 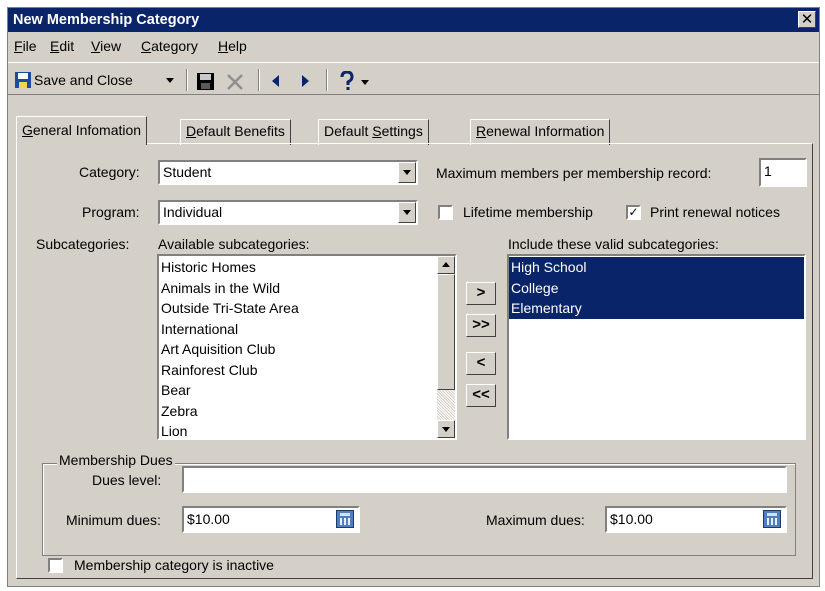 I want to click on category-value: Student, so click(x=187, y=172).